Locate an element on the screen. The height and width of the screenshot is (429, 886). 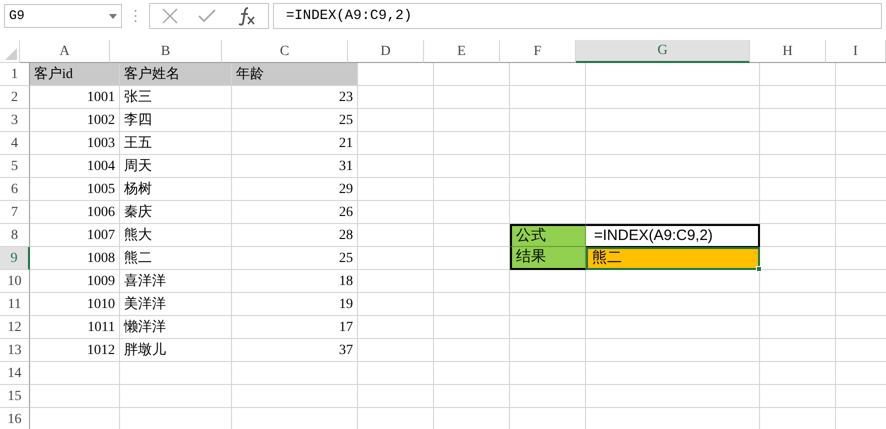
row-header: 14 is located at coordinates (15, 373).